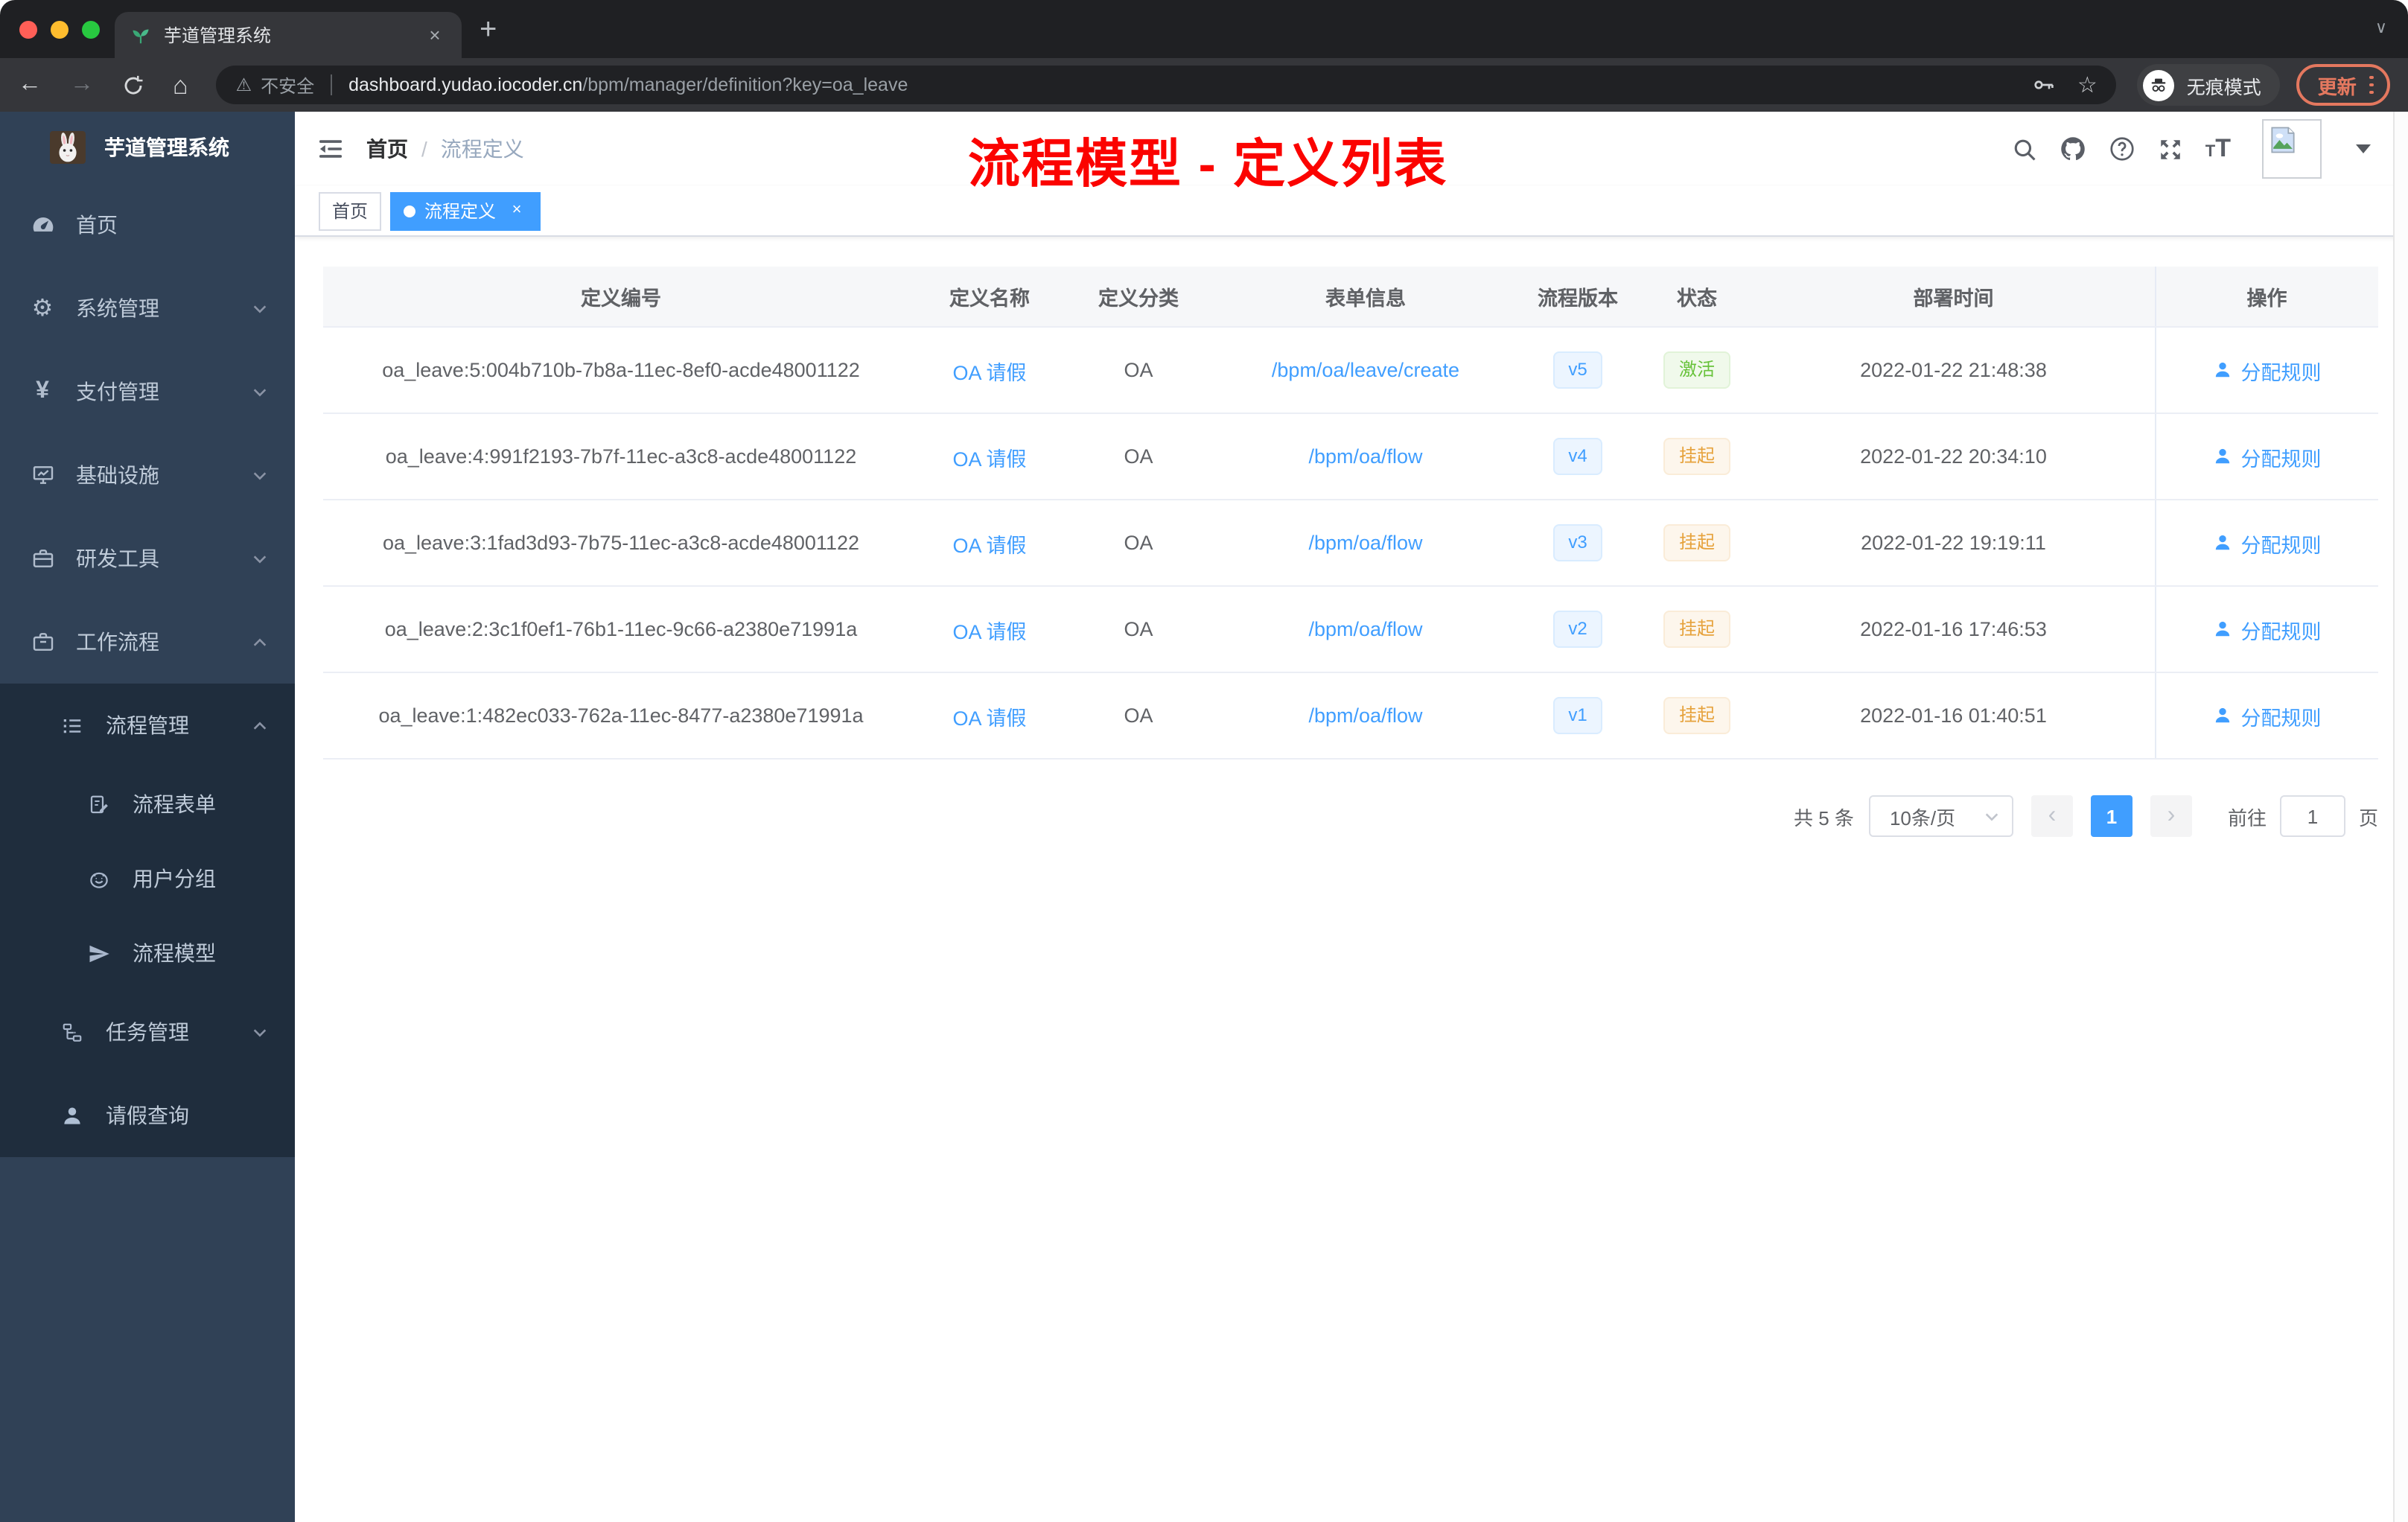 This screenshot has width=2408, height=1522. I want to click on sidebar-item-label: 流程模型, so click(174, 953).